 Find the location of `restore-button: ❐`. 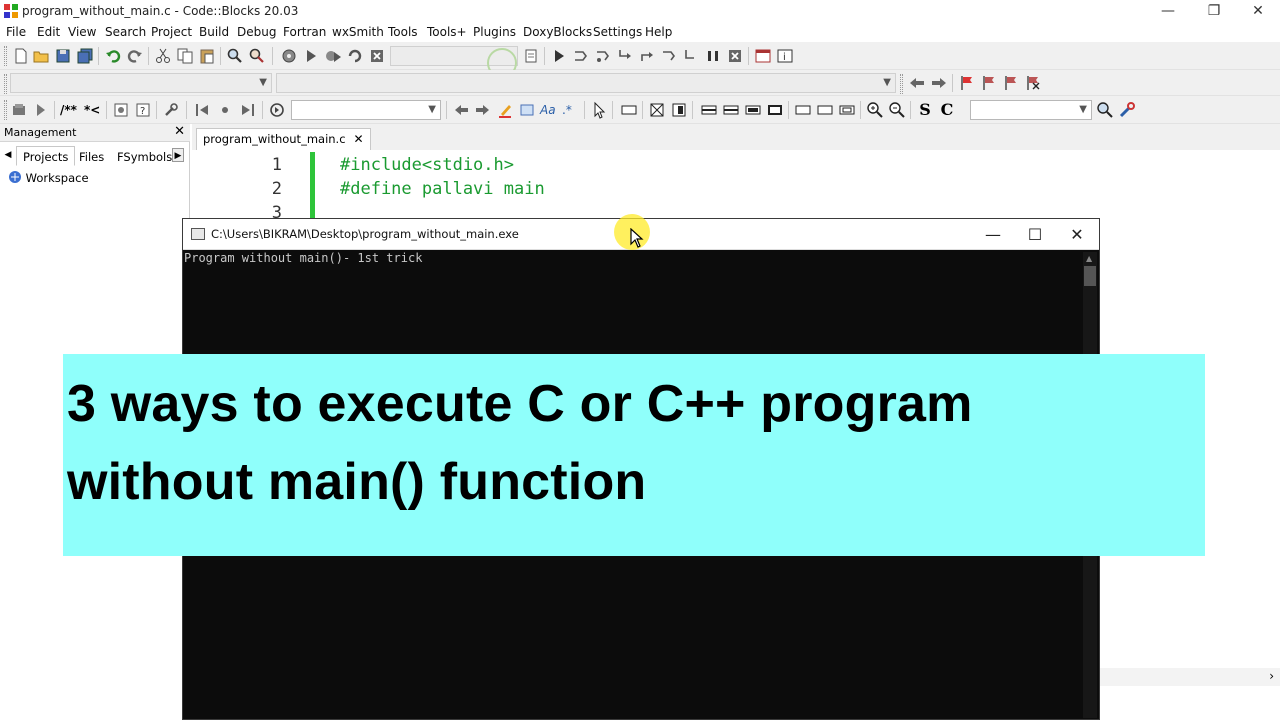

restore-button: ❐ is located at coordinates (1214, 11).